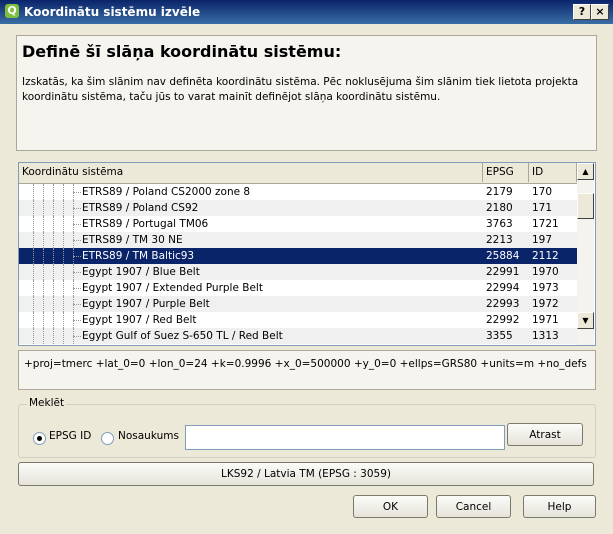  Describe the element at coordinates (542, 192) in the screenshot. I see `id-cell: 170` at that location.